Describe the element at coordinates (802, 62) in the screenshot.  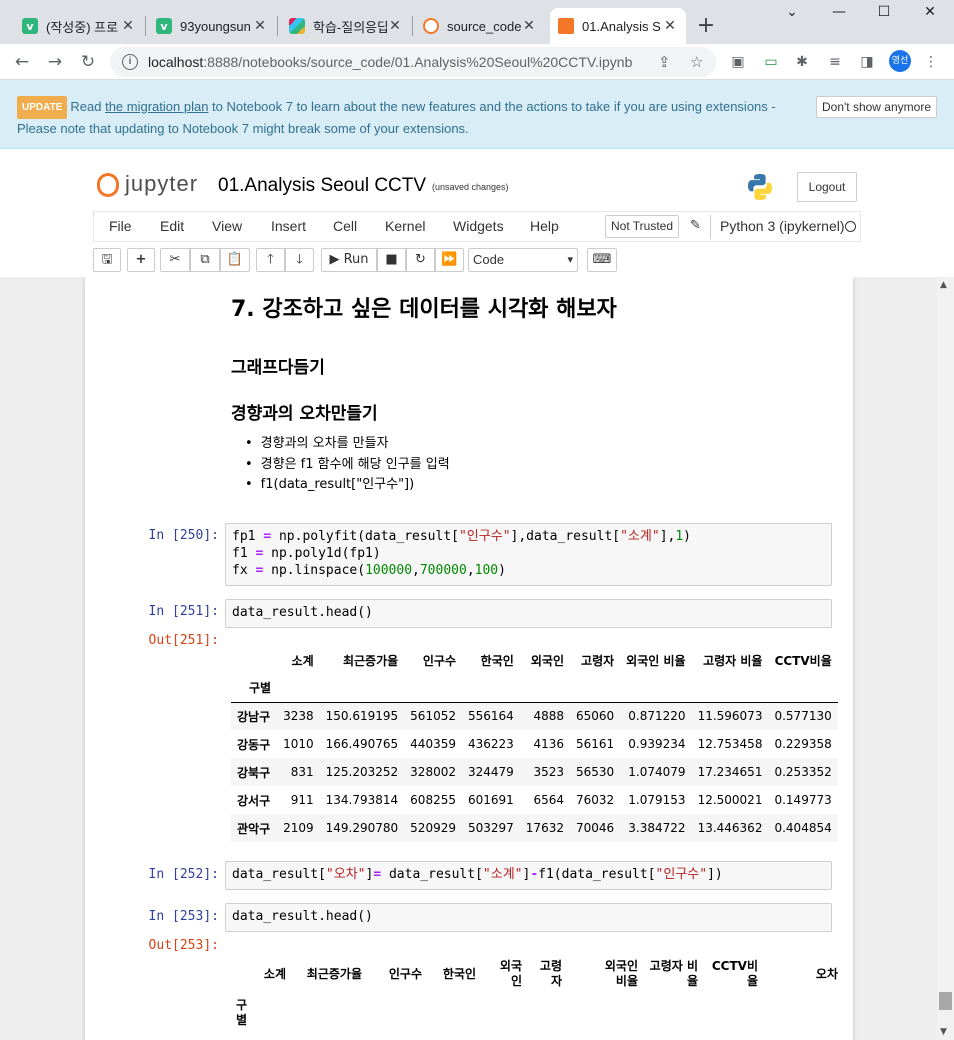
I see `puzzle-icon: ✱` at that location.